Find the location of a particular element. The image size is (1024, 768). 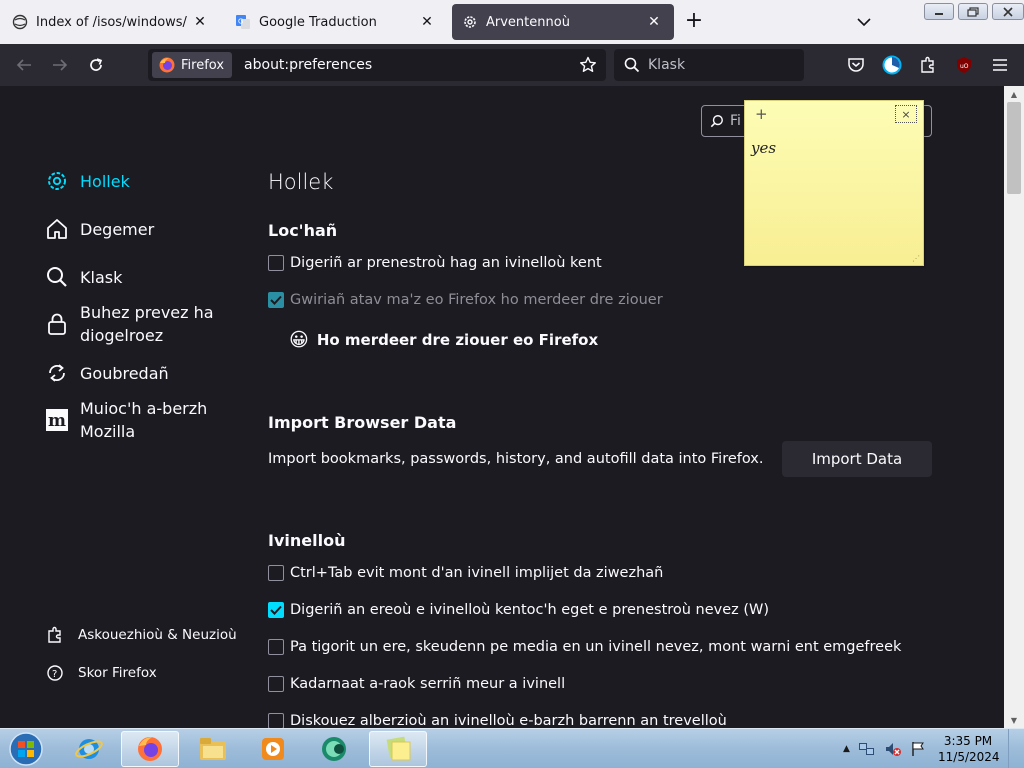

start-button is located at coordinates (26, 749).